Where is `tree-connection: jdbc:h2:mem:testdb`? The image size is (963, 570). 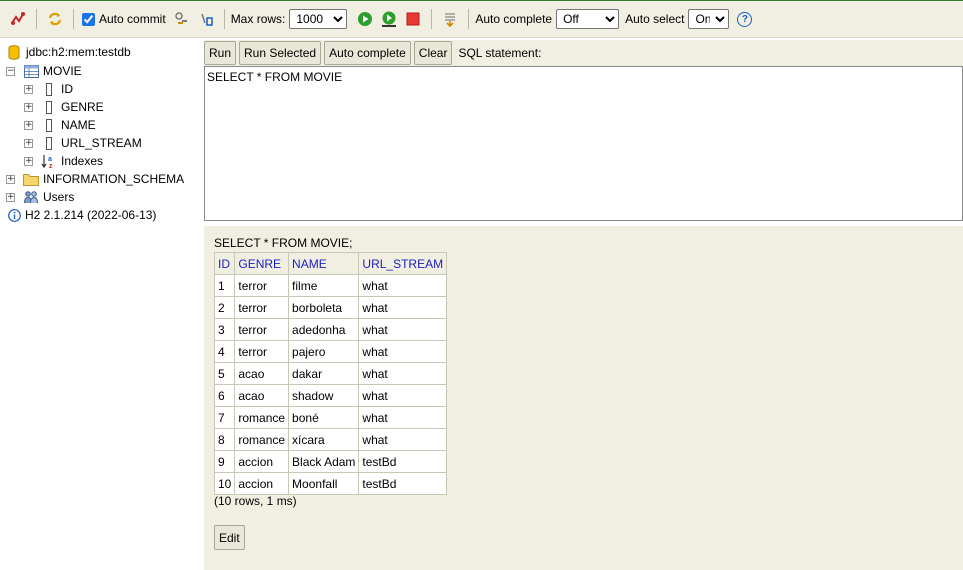
tree-connection: jdbc:h2:mem:testdb is located at coordinates (68, 52).